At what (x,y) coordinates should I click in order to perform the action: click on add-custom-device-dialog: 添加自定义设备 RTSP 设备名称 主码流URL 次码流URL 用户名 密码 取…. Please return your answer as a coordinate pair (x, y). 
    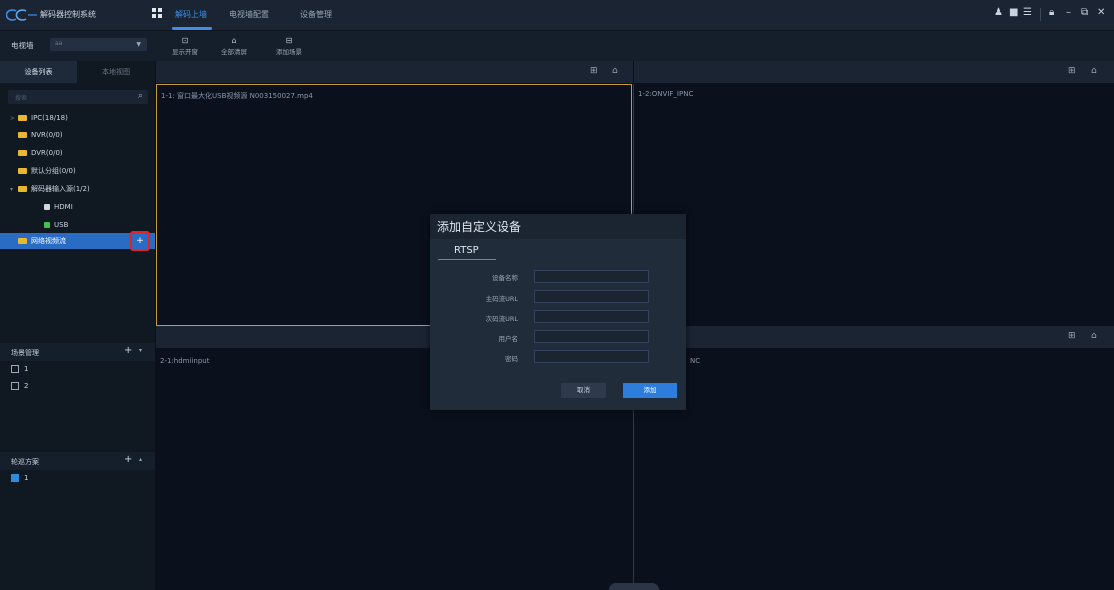
    Looking at the image, I should click on (558, 312).